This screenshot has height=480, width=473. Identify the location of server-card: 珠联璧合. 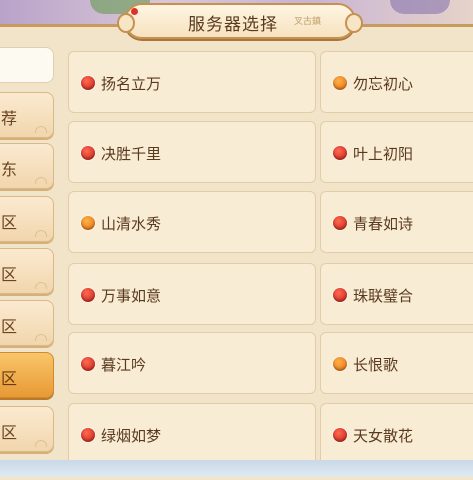
(396, 294).